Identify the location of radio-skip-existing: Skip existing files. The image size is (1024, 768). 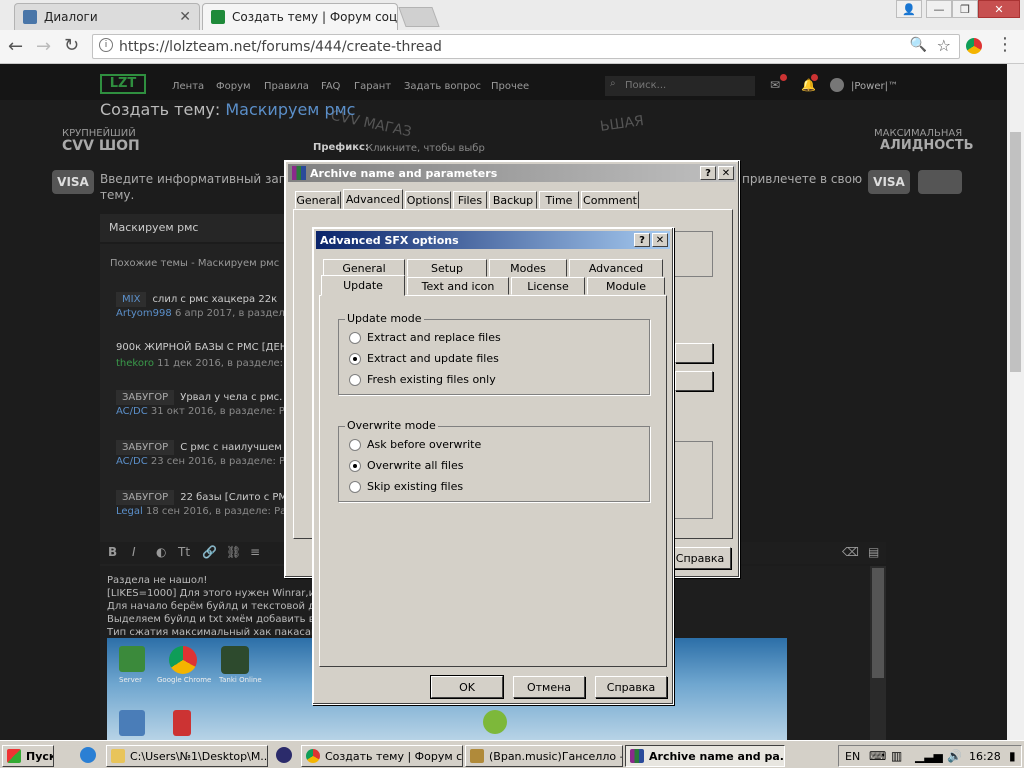
(406, 486).